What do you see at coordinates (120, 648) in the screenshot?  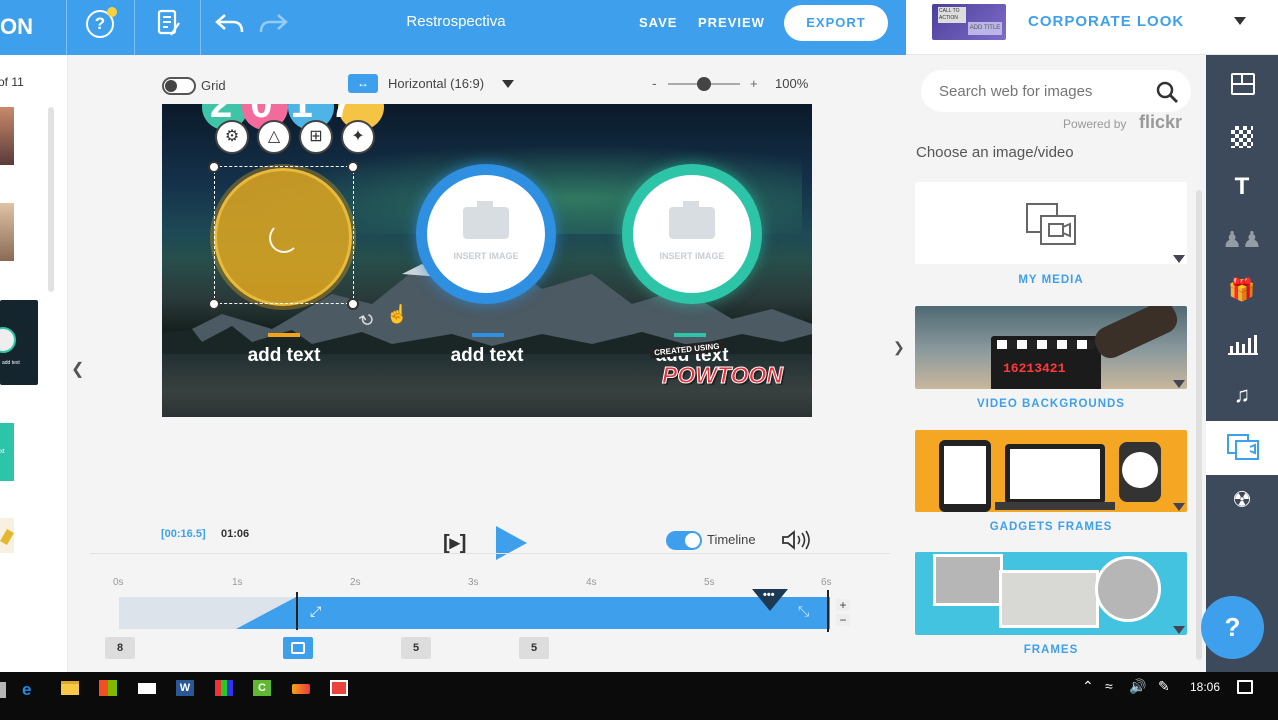 I see `timeline-marker: 8` at bounding box center [120, 648].